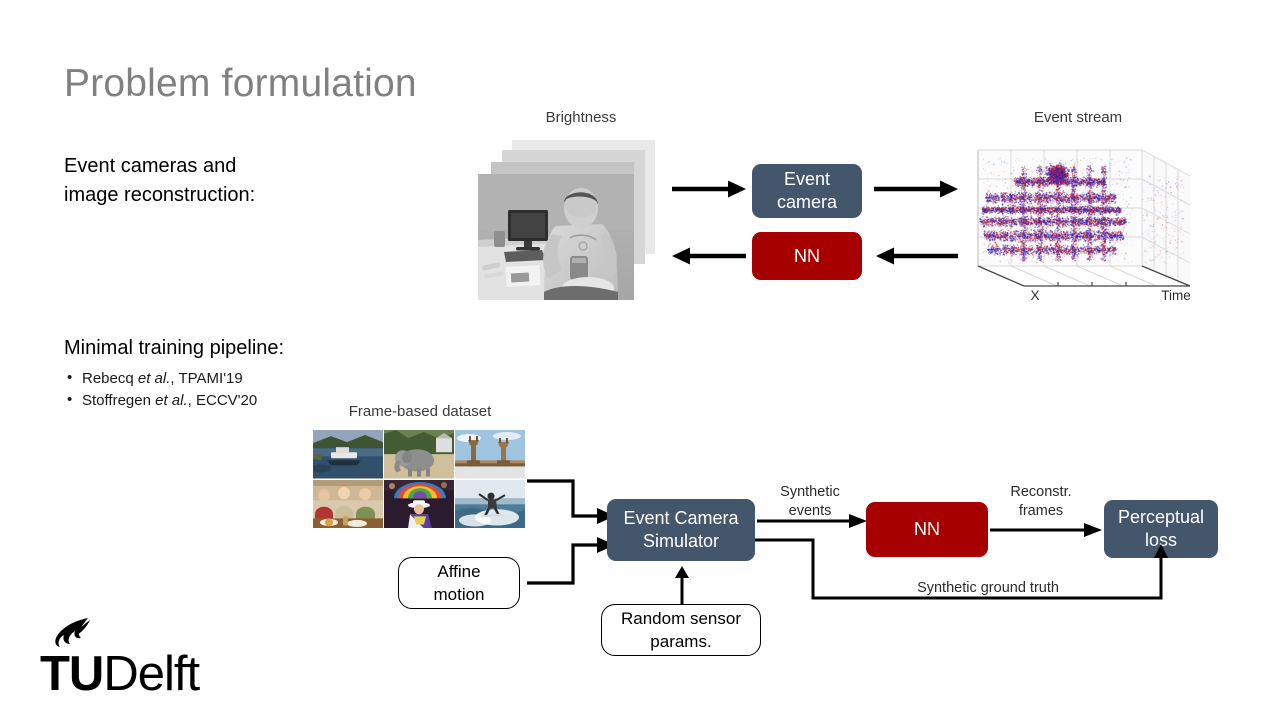 The height and width of the screenshot is (720, 1280). I want to click on event-camera-simulator-box: Event Camera Simulator, so click(681, 530).